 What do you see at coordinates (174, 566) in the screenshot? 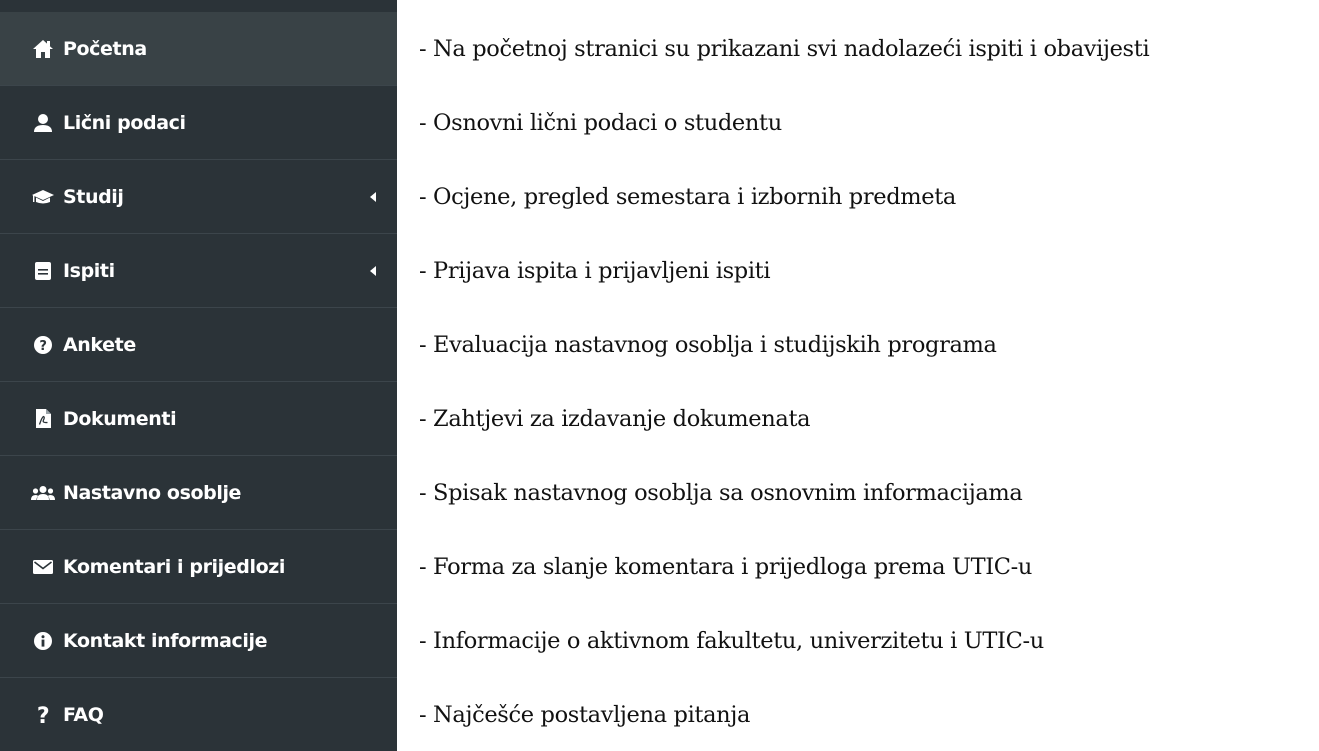
I see `sidebar-item-label: Komentari i prijedlozi` at bounding box center [174, 566].